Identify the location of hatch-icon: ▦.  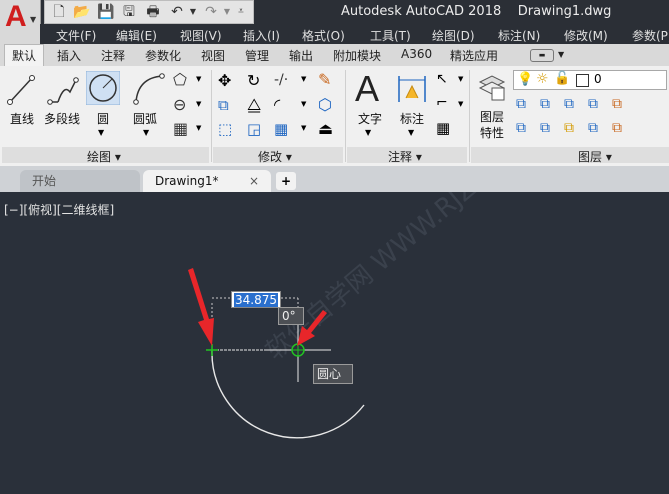
(180, 128).